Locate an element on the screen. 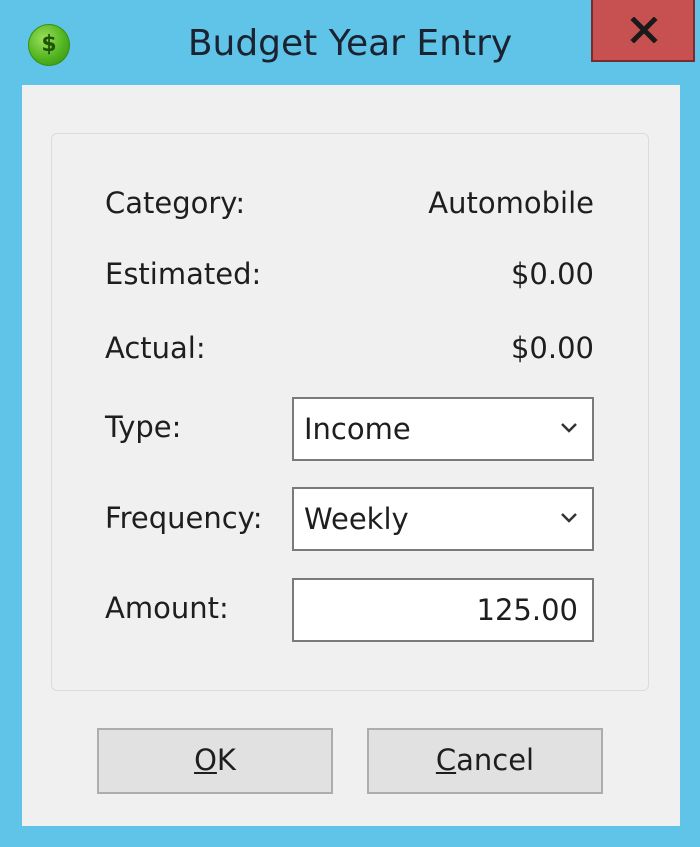 This screenshot has height=847, width=700. type-dropdown: Income is located at coordinates (443, 429).